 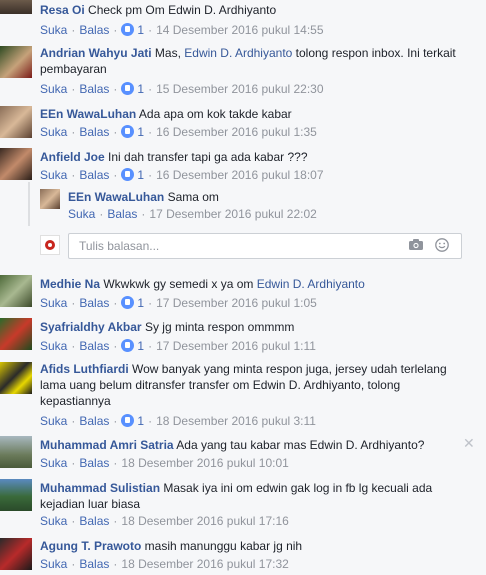 I want to click on close-icon: ✕, so click(x=469, y=443).